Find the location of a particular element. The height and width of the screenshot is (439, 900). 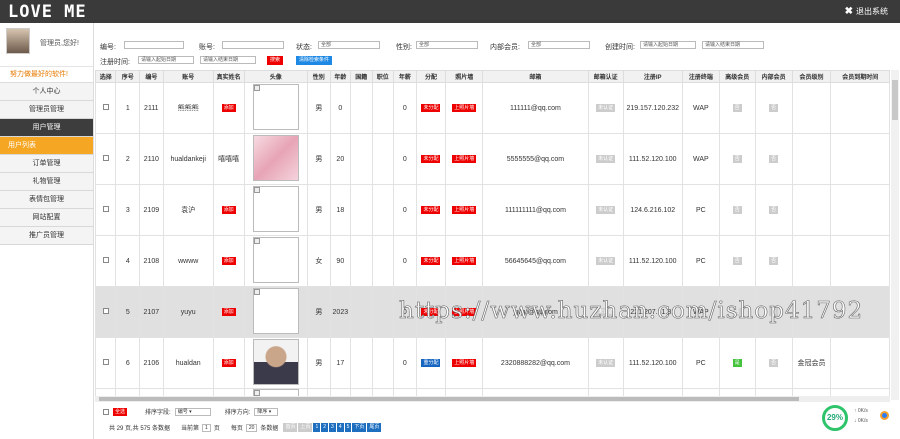

per-page-input: 20 is located at coordinates (251, 427).